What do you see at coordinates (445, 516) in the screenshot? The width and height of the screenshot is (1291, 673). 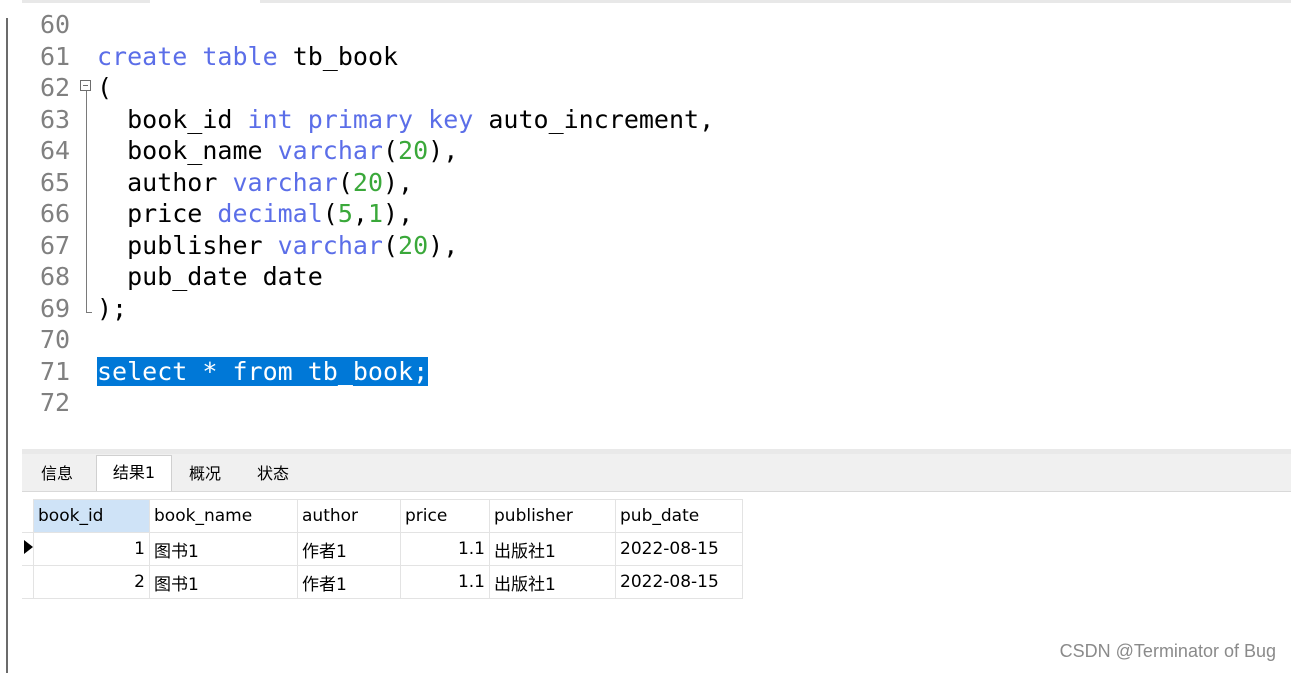 I see `column-header-price: price` at bounding box center [445, 516].